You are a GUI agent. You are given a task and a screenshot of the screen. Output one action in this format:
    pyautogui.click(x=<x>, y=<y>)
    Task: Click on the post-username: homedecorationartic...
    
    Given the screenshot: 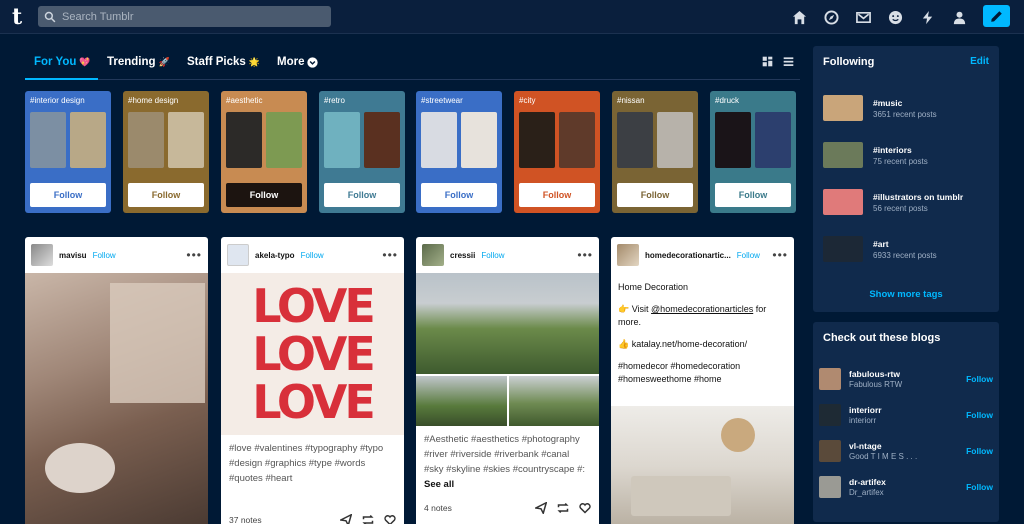 What is the action you would take?
    pyautogui.click(x=688, y=255)
    